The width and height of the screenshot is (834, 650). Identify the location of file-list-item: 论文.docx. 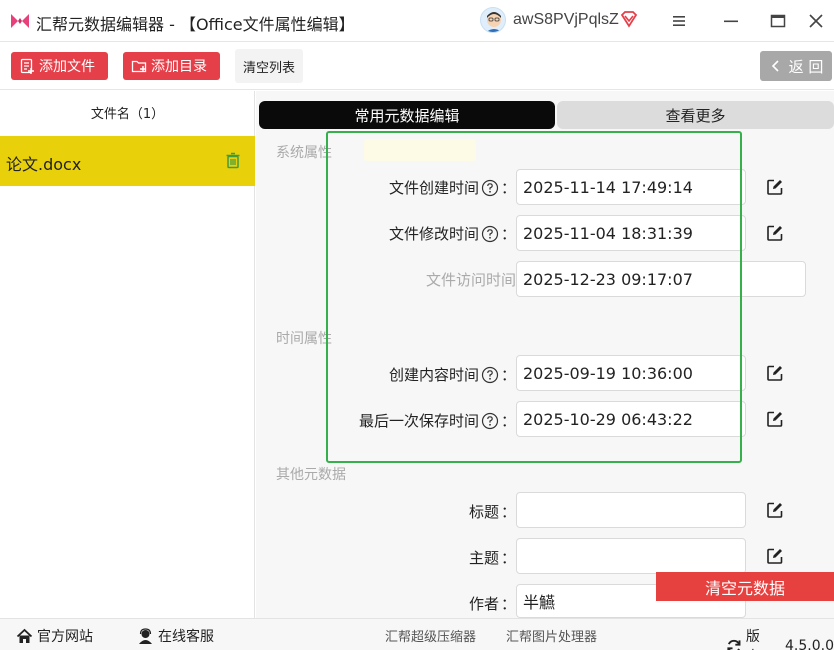
(127, 161).